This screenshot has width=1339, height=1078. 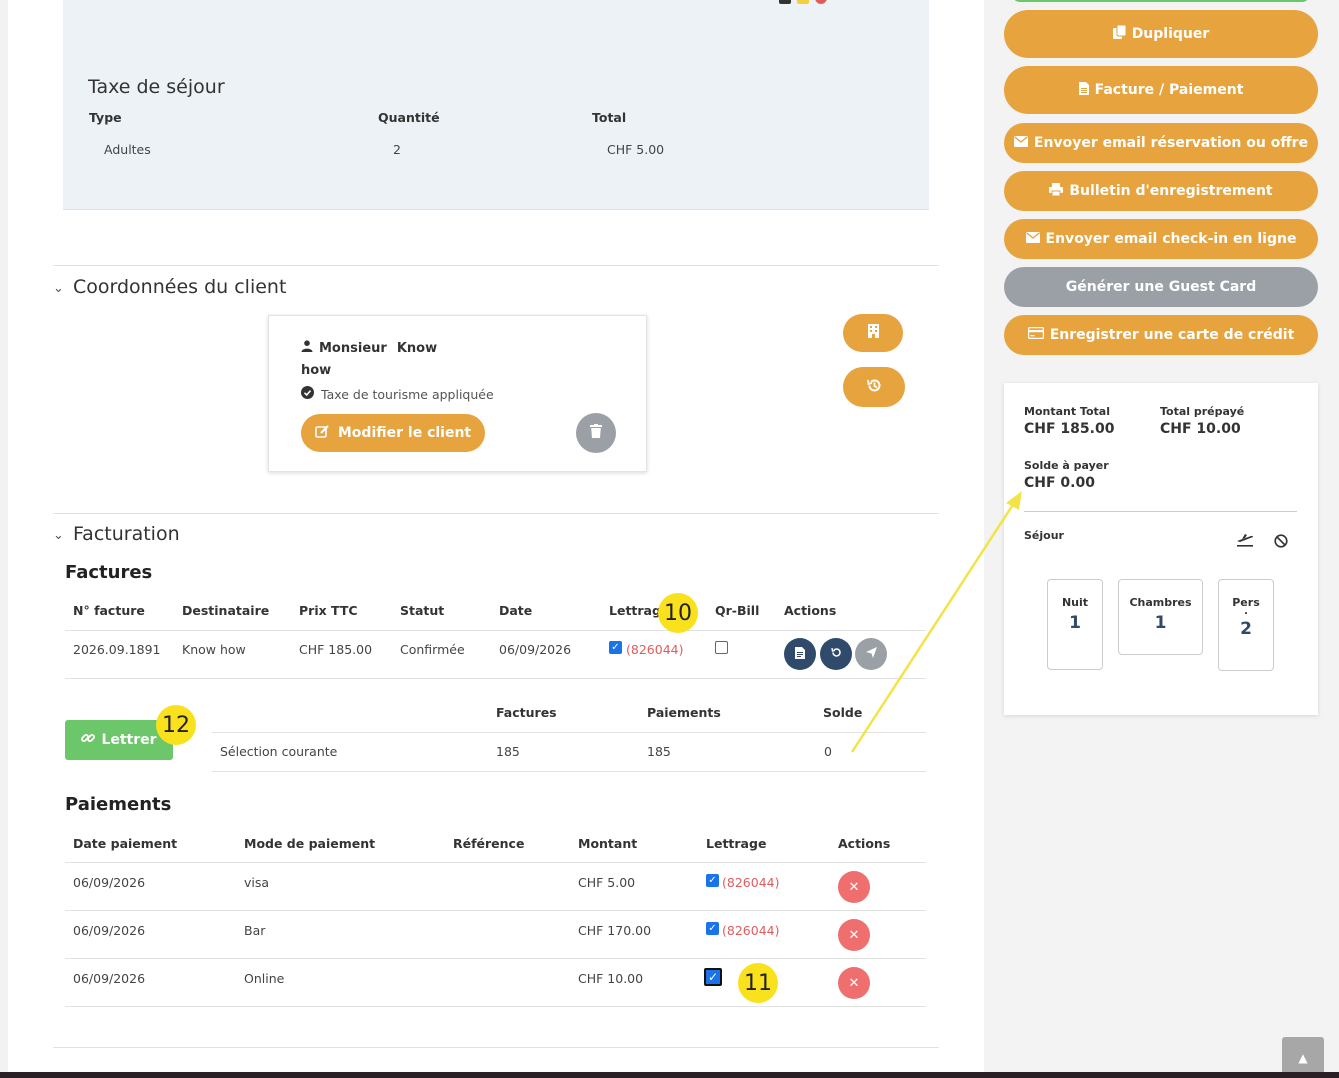 I want to click on caret-up-icon: ▲, so click(x=1303, y=1057).